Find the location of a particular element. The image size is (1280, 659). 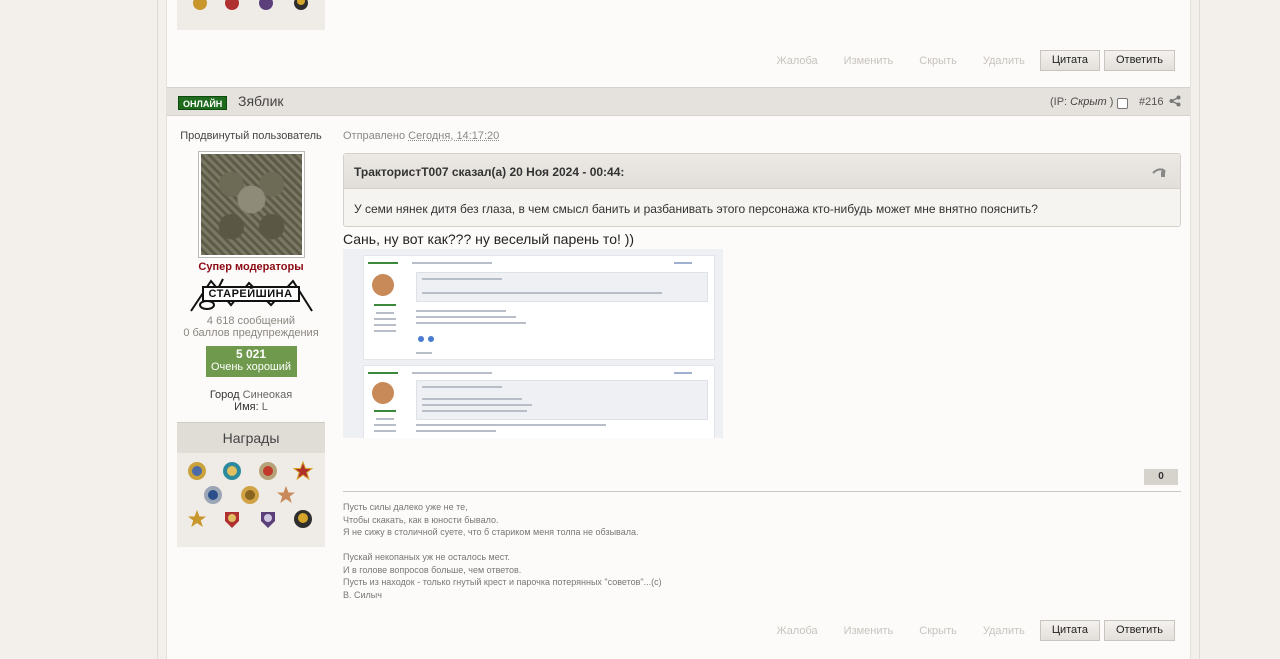

post-author: Зяблик is located at coordinates (261, 101).